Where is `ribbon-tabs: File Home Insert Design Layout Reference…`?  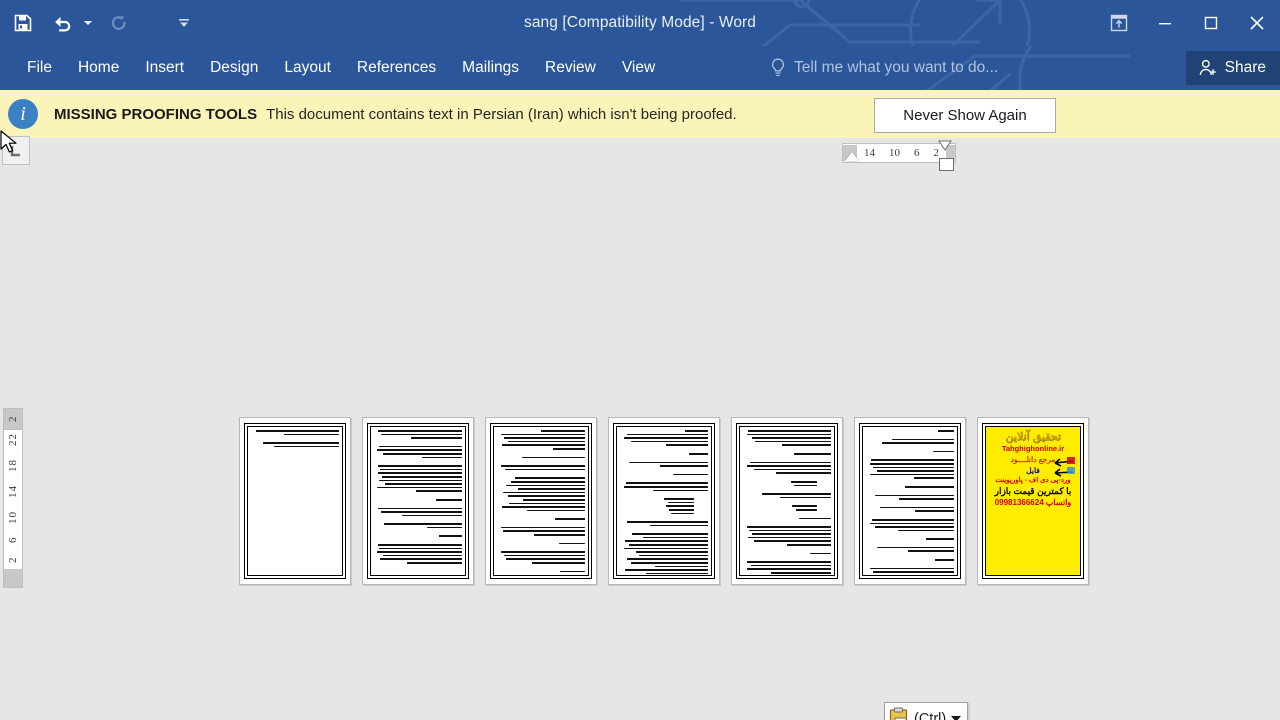
ribbon-tabs: File Home Insert Design Layout Reference… is located at coordinates (341, 68).